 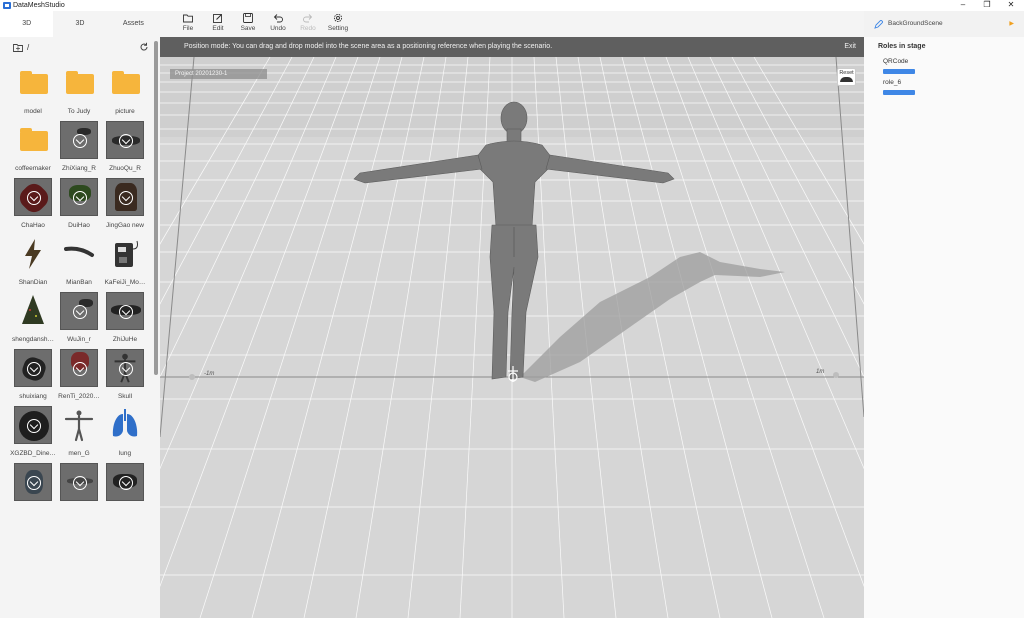 What do you see at coordinates (28, 47) in the screenshot?
I see `path-text: /` at bounding box center [28, 47].